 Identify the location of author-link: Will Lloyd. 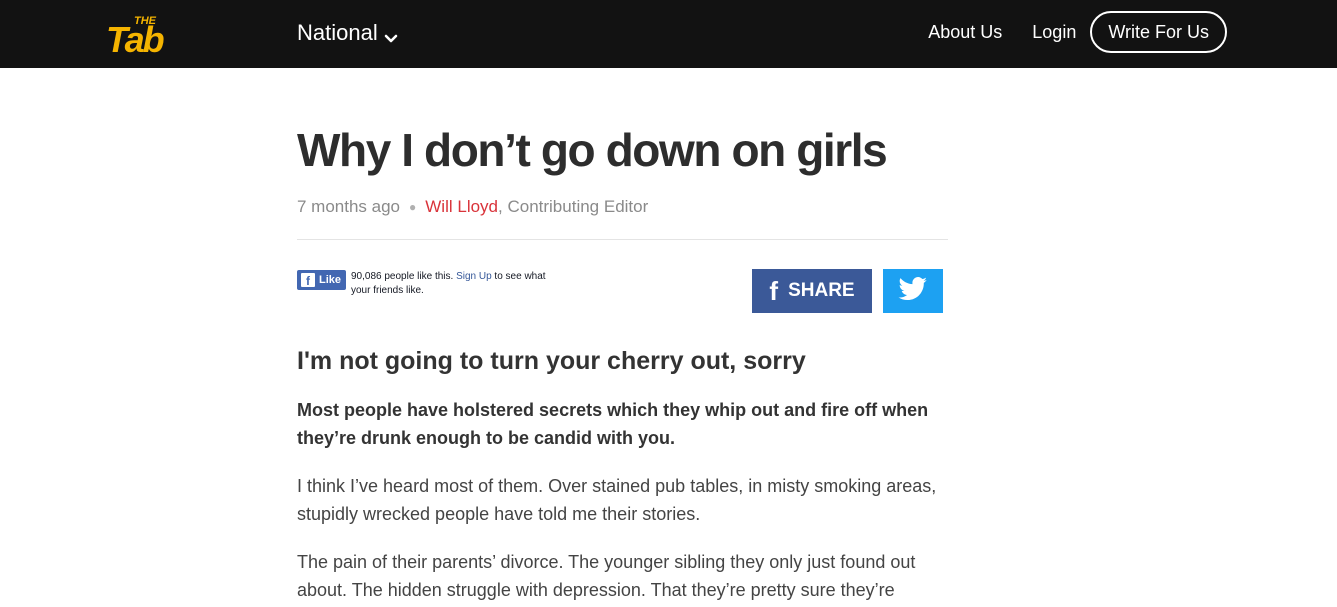
(461, 207).